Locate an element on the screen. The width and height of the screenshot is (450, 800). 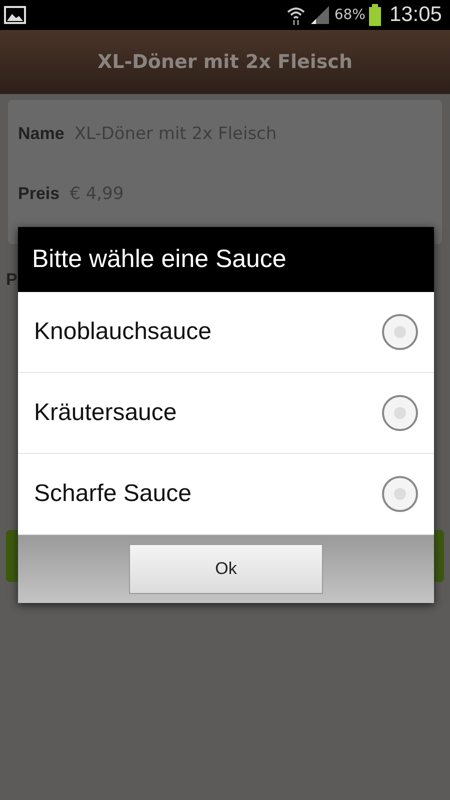
field-label: P is located at coordinates (12, 280).